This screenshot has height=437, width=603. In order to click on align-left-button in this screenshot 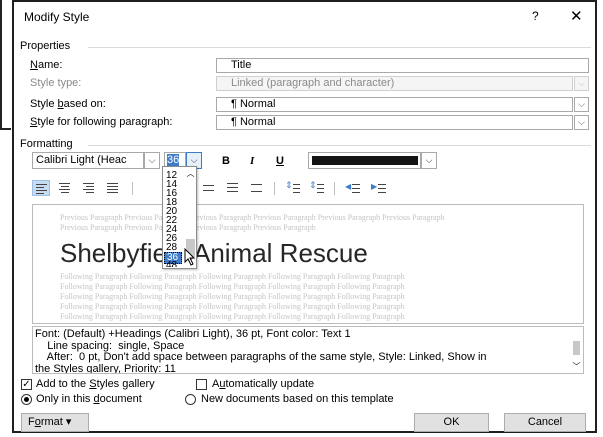, I will do `click(41, 188)`.